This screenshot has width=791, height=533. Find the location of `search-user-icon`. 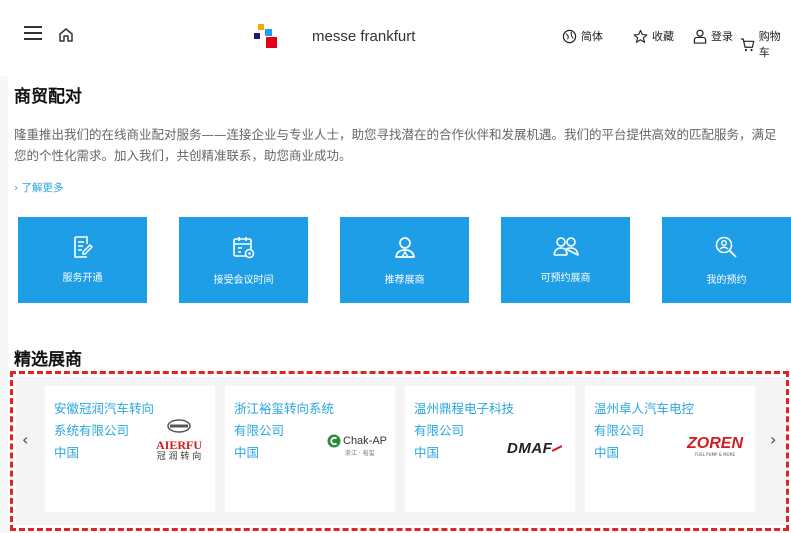

search-user-icon is located at coordinates (726, 247).